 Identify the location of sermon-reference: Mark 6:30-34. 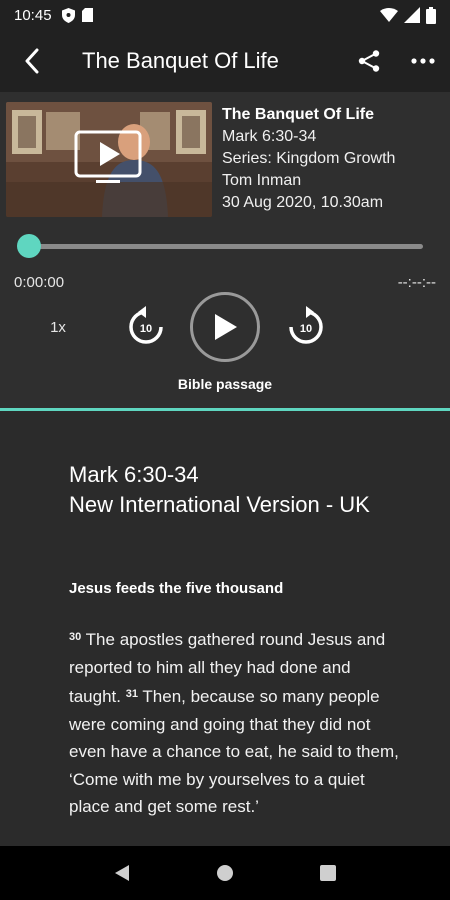
(269, 136).